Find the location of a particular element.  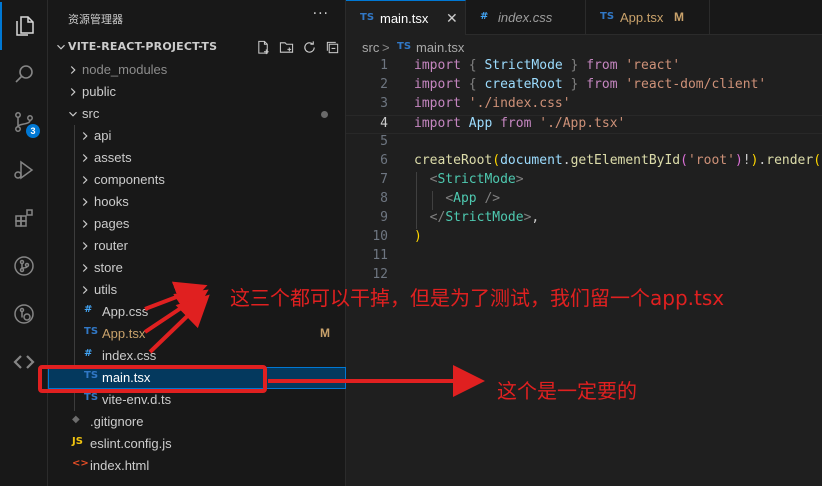

modified-indicator: M is located at coordinates (325, 333).